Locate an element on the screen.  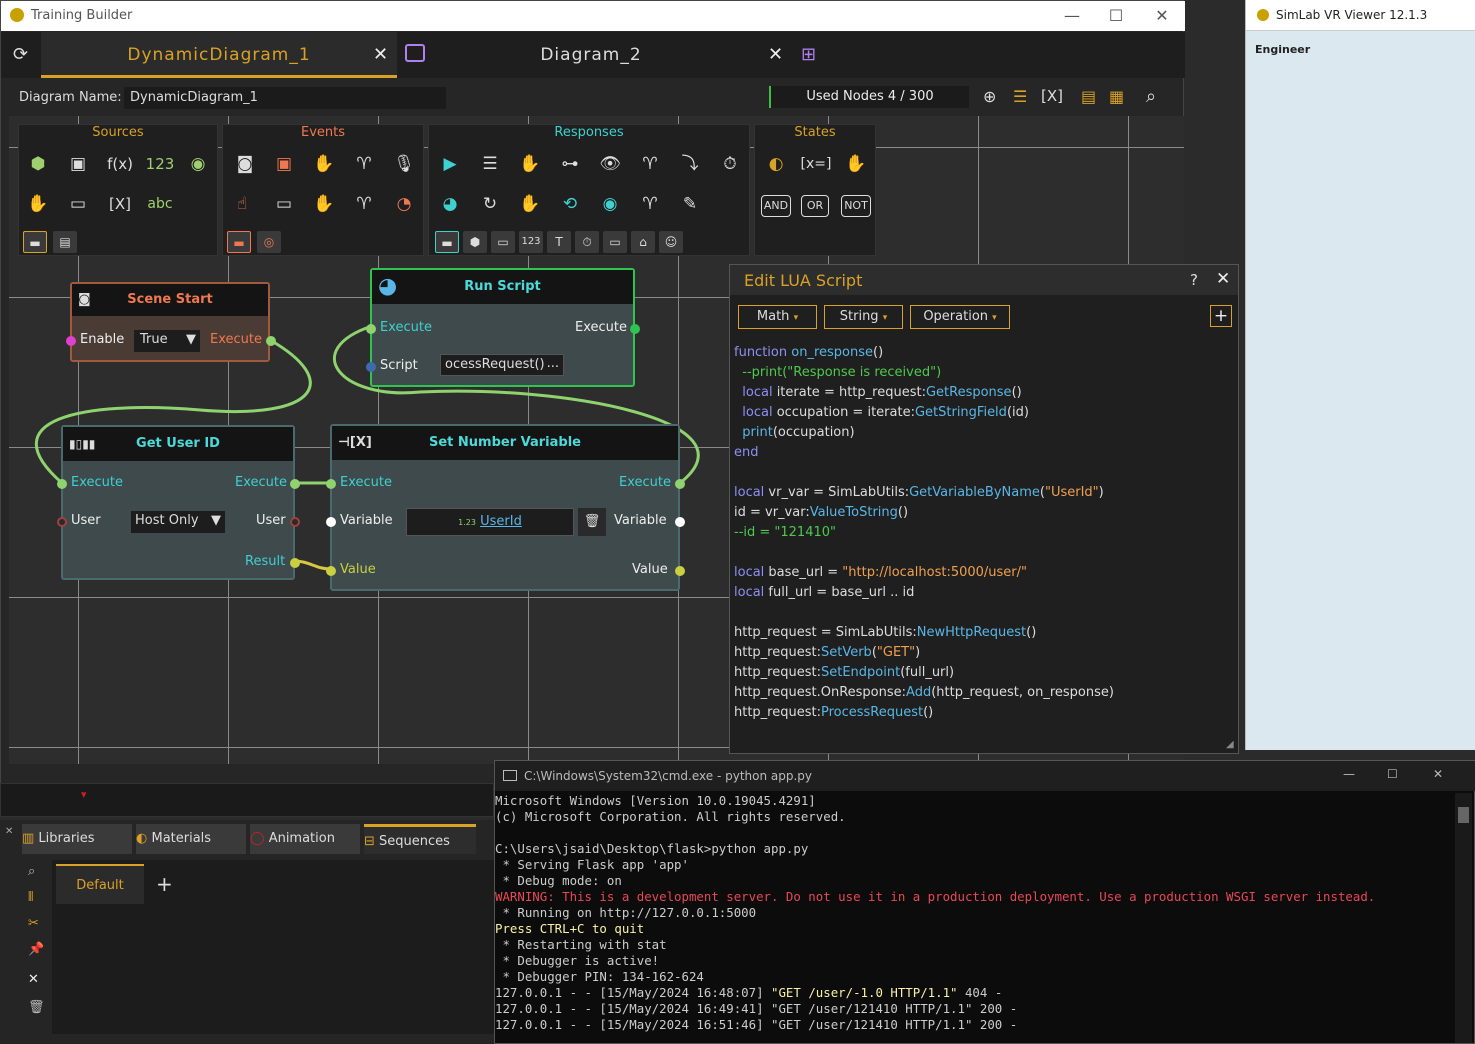
help-button: ? is located at coordinates (1194, 280).